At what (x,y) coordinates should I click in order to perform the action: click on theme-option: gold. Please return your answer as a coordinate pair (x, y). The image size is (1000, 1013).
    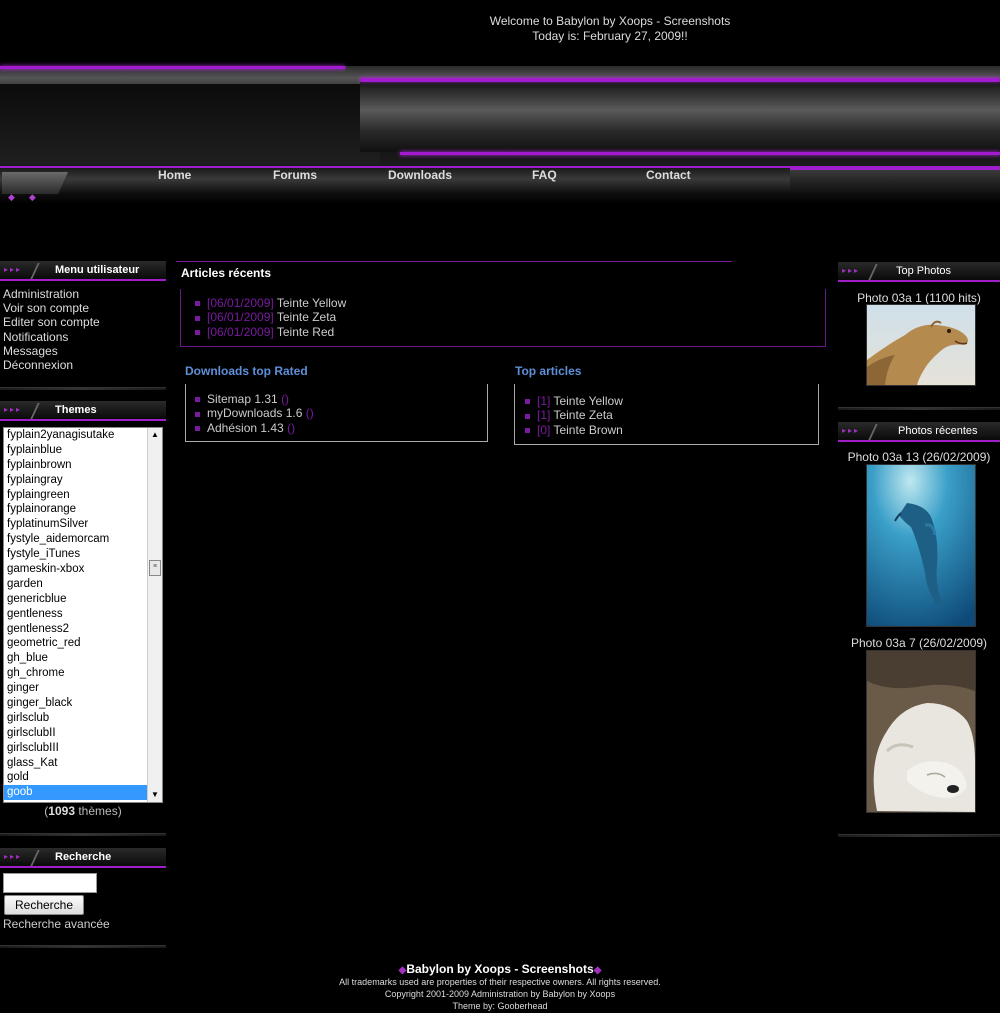
    Looking at the image, I should click on (76, 777).